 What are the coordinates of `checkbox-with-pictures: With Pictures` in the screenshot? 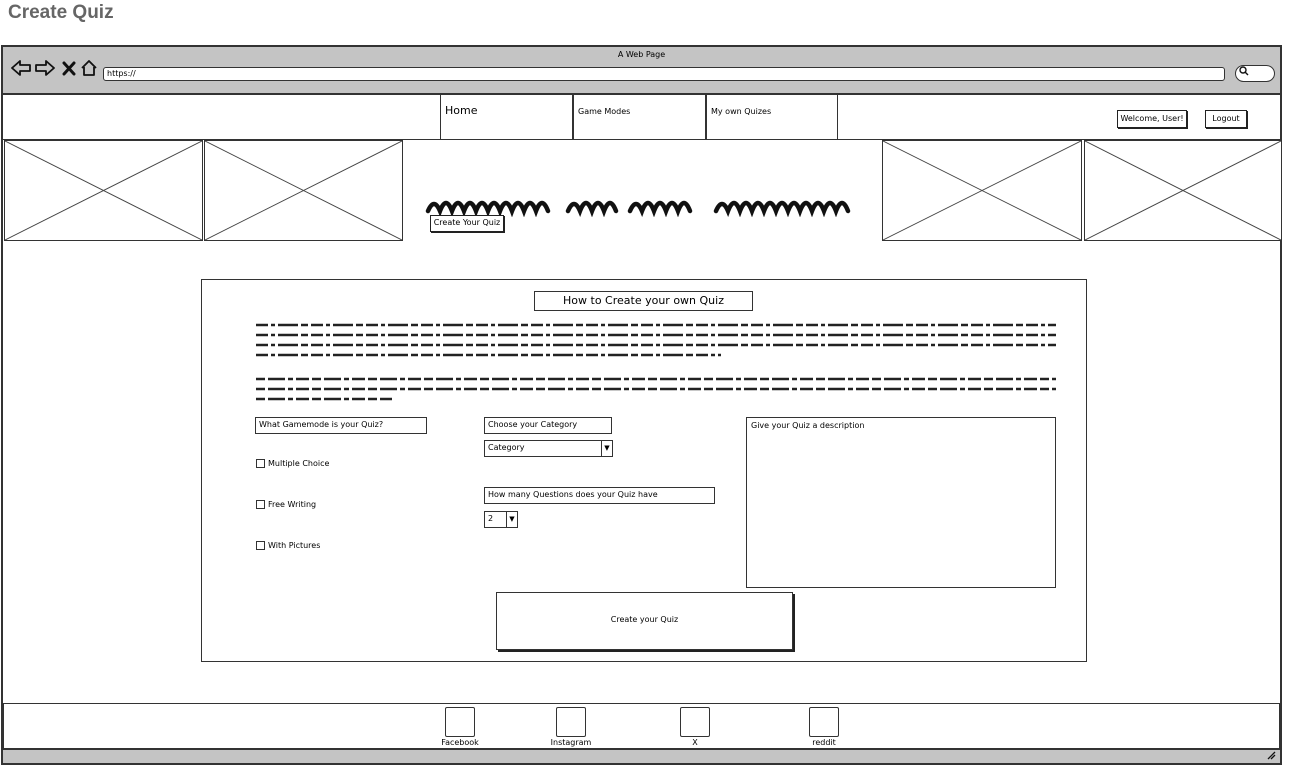 It's located at (288, 545).